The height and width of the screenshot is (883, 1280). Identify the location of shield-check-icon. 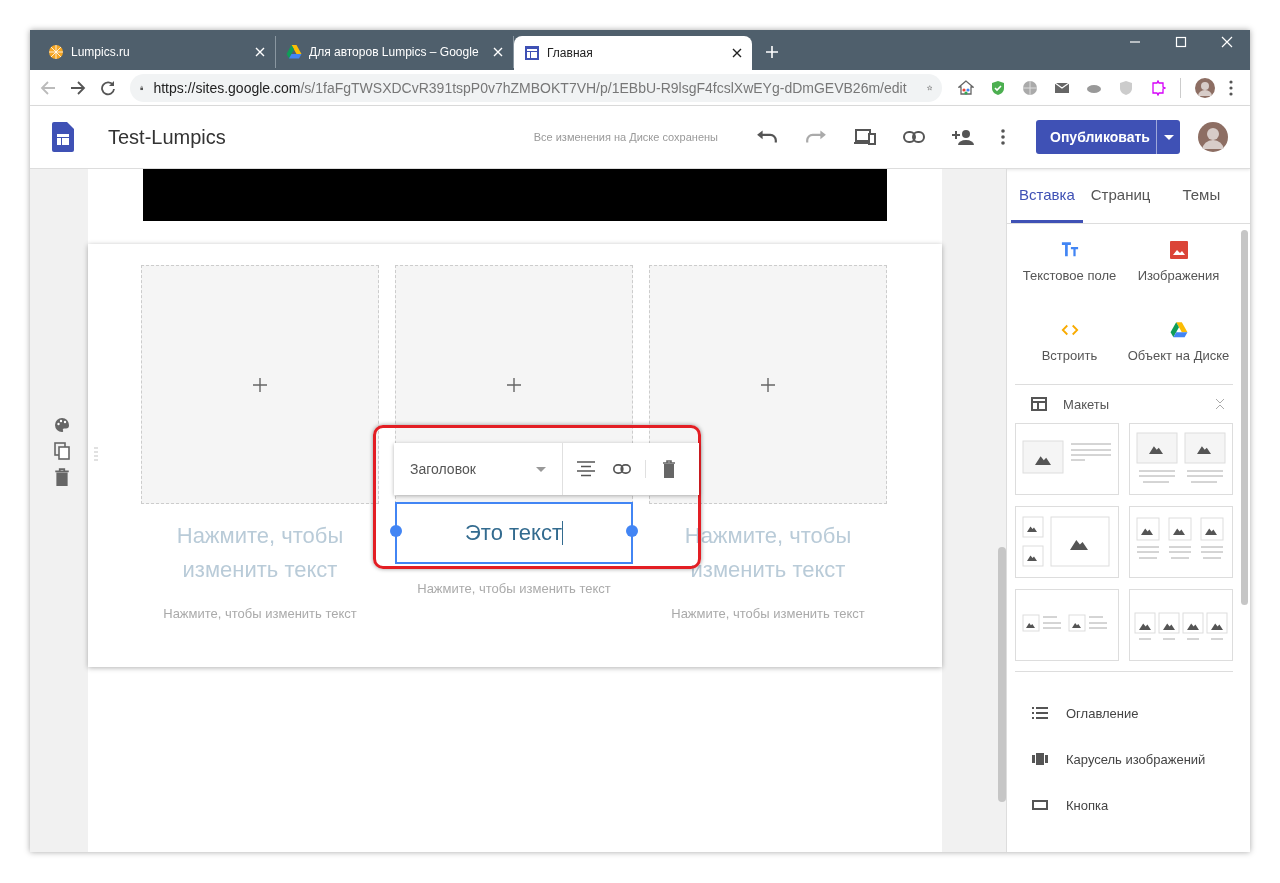
(998, 87).